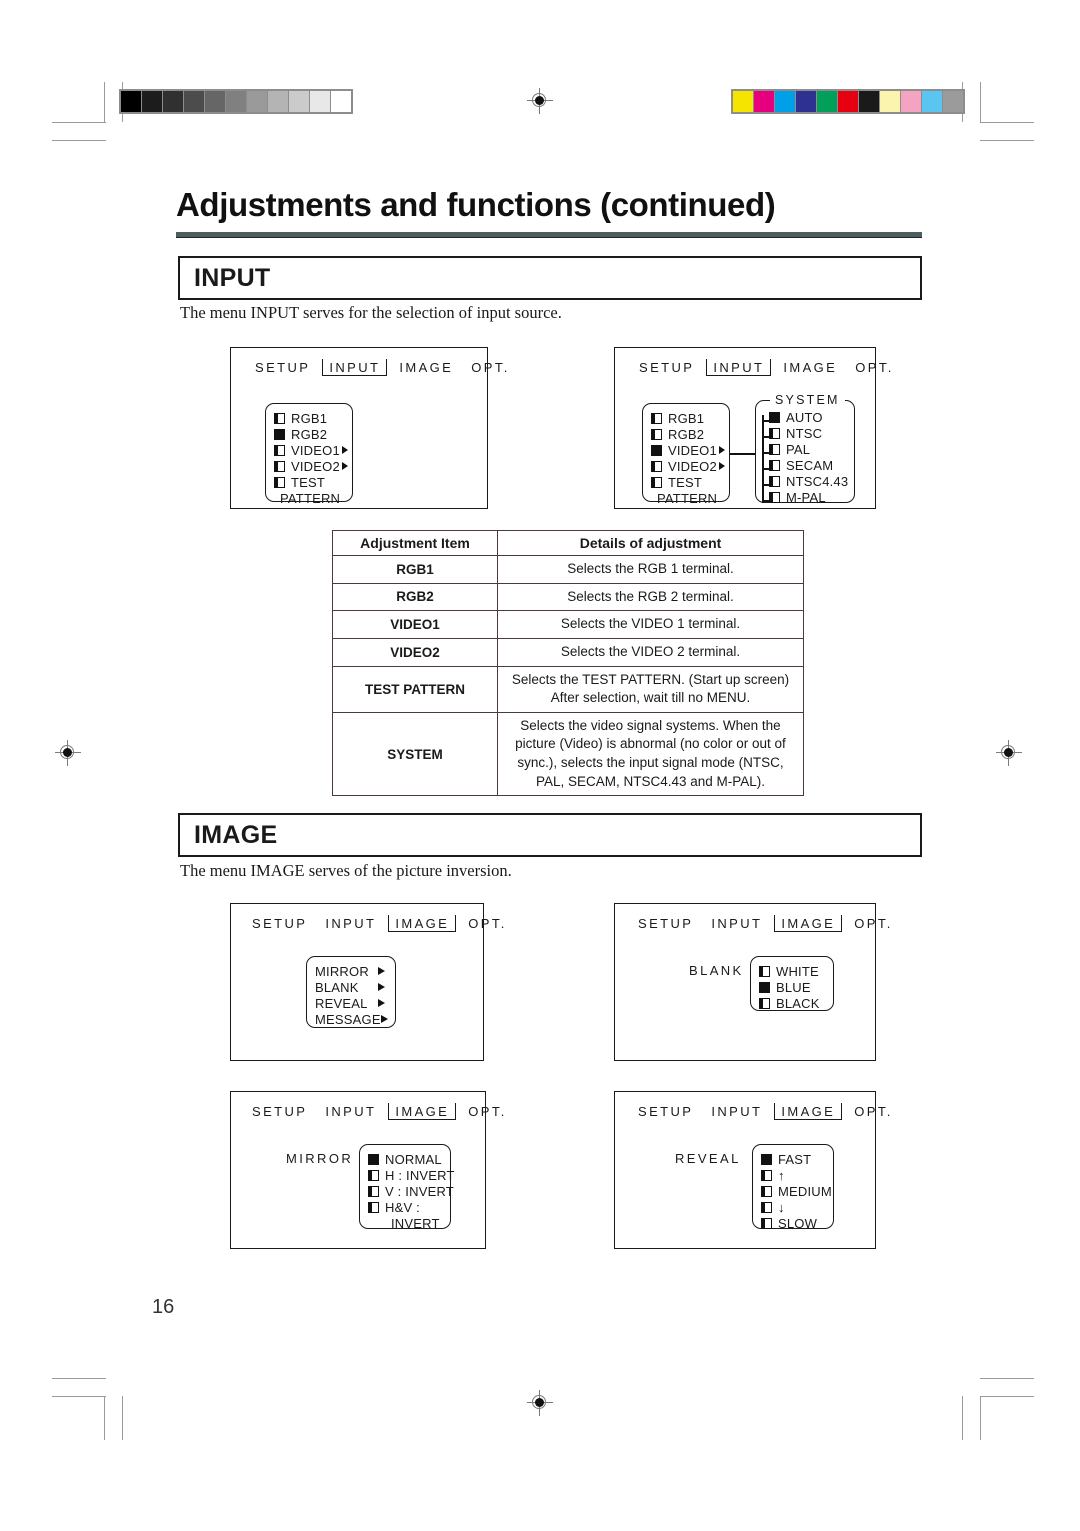  I want to click on osd-option-row: H : INVERT, so click(411, 1175).